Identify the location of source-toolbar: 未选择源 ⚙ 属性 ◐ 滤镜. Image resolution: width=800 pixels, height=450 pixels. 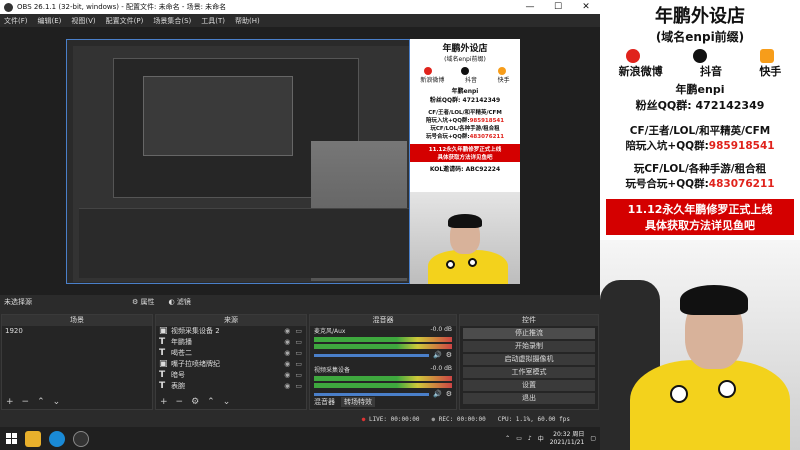
(300, 302).